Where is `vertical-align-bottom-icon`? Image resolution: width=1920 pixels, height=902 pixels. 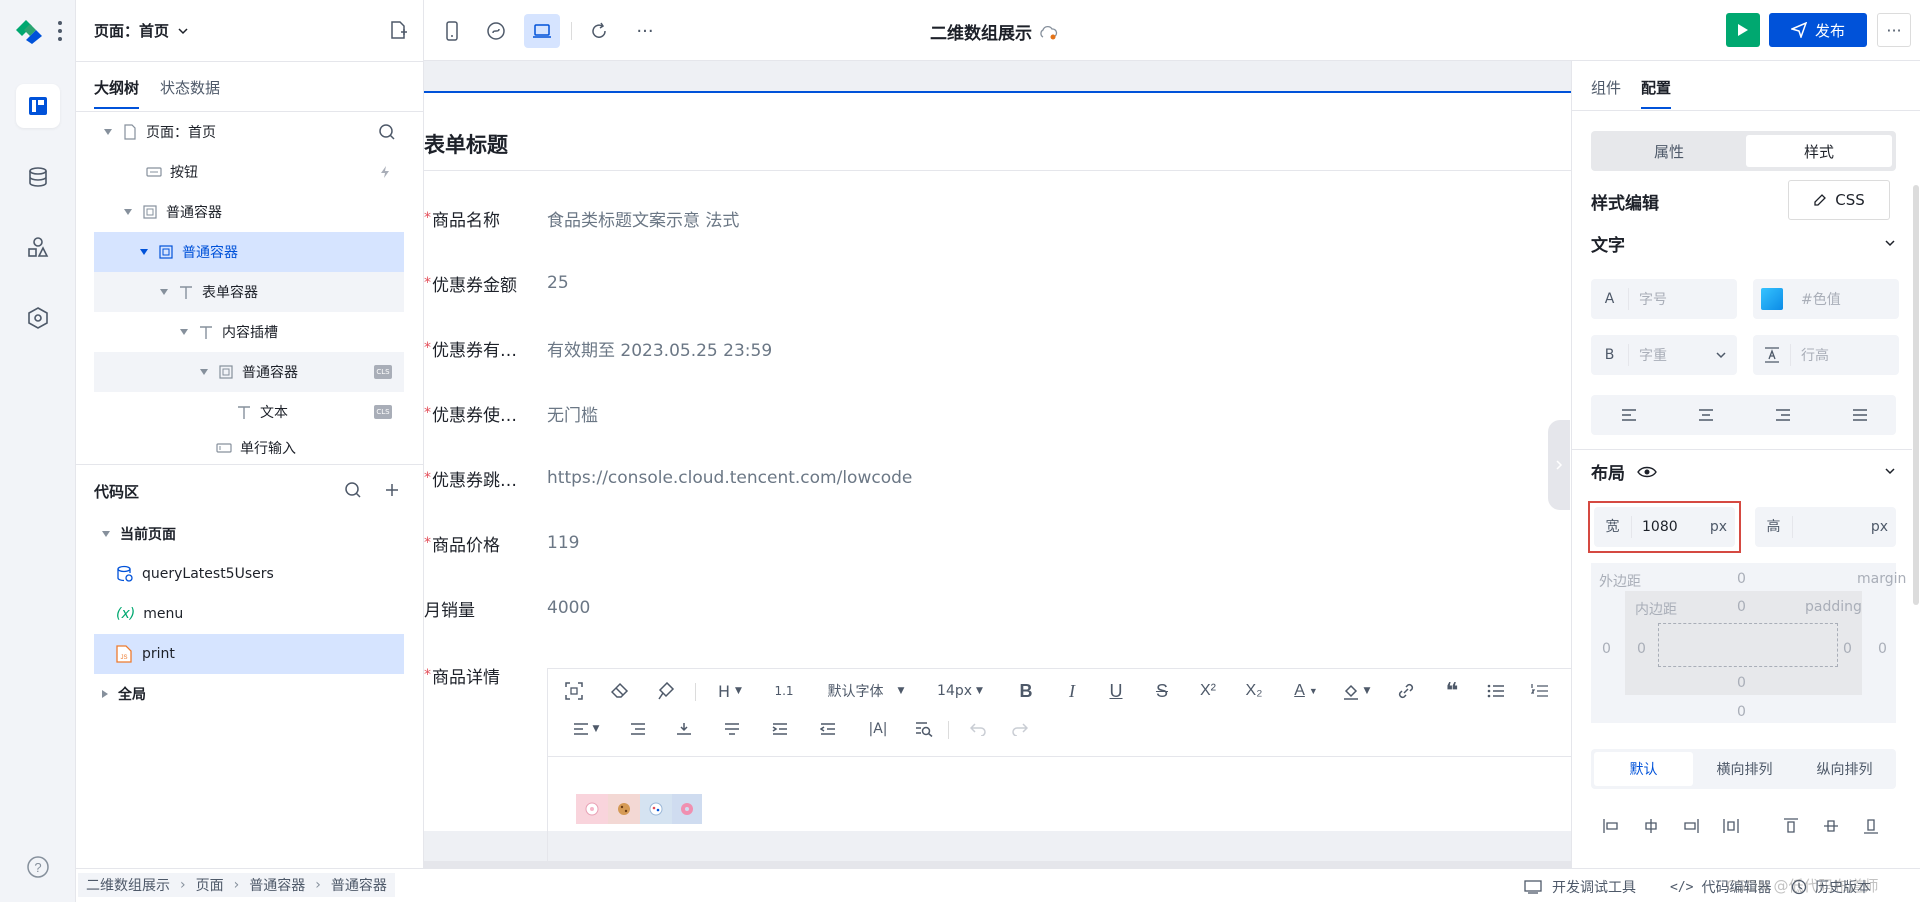
vertical-align-bottom-icon is located at coordinates (684, 729).